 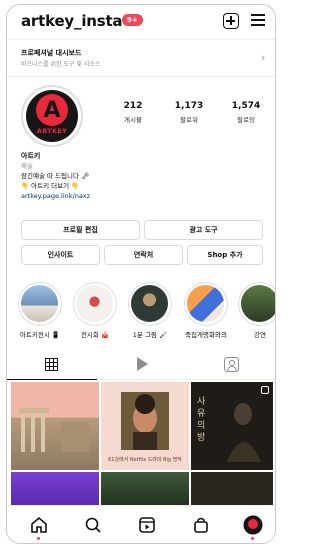 I want to click on dashboard-title: 프로페셔널 대시보드, so click(x=51, y=53).